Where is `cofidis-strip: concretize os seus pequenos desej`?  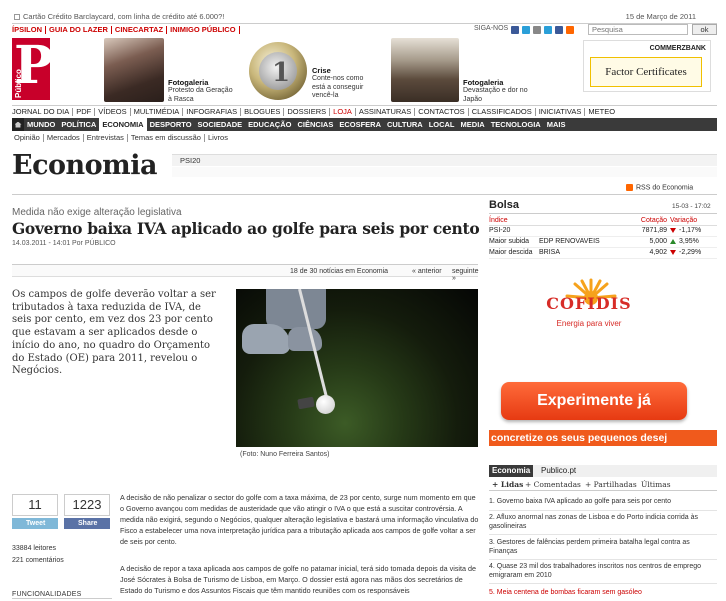 cofidis-strip: concretize os seus pequenos desej is located at coordinates (603, 438).